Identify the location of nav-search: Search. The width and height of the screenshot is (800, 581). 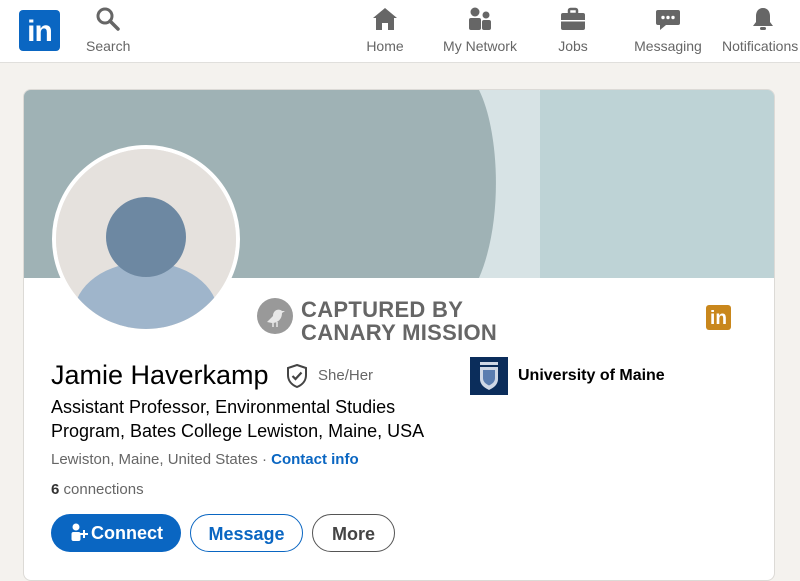
(108, 30).